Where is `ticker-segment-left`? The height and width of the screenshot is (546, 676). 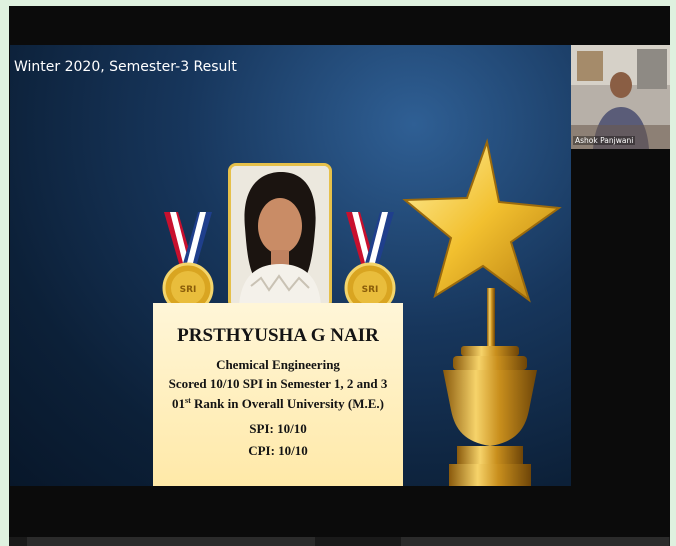 ticker-segment-left is located at coordinates (171, 541).